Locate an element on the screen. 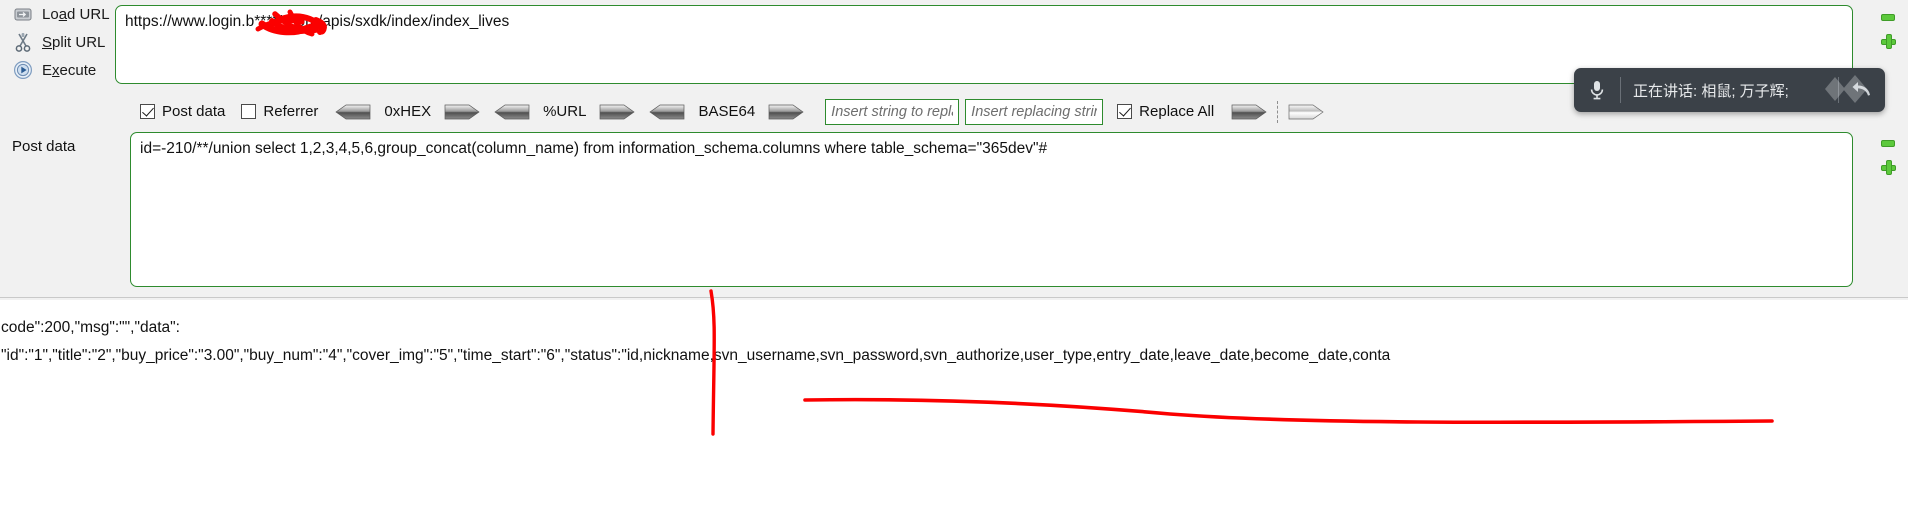 Image resolution: width=1908 pixels, height=531 pixels. hex-encoder-group: 0xHEX is located at coordinates (407, 111).